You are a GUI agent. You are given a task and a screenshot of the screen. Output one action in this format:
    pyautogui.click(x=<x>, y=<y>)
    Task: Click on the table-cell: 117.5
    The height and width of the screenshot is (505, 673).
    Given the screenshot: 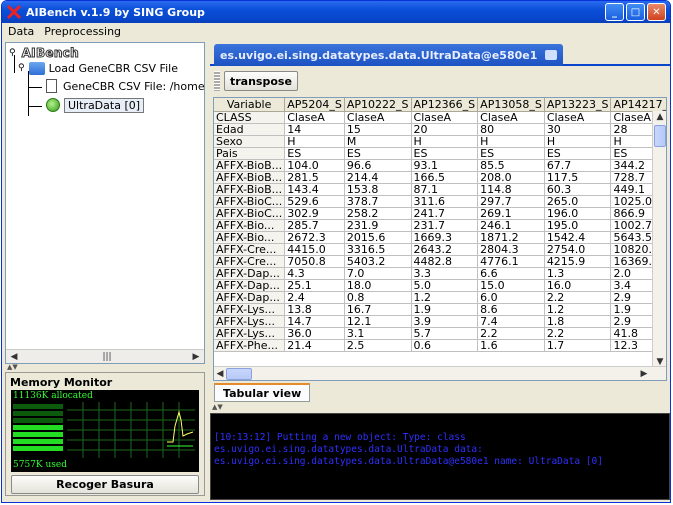 What is the action you would take?
    pyautogui.click(x=578, y=177)
    